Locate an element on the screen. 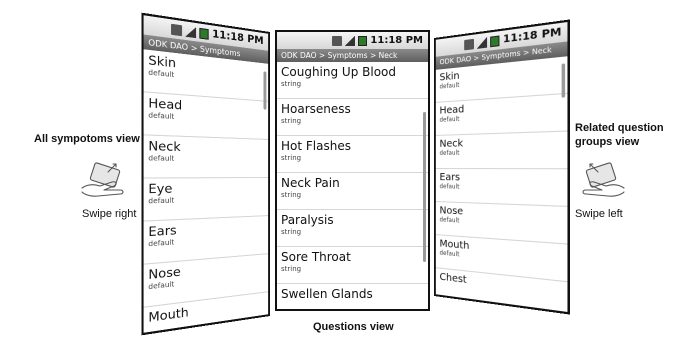  list-item: Coughing Up Blood string is located at coordinates (352, 80).